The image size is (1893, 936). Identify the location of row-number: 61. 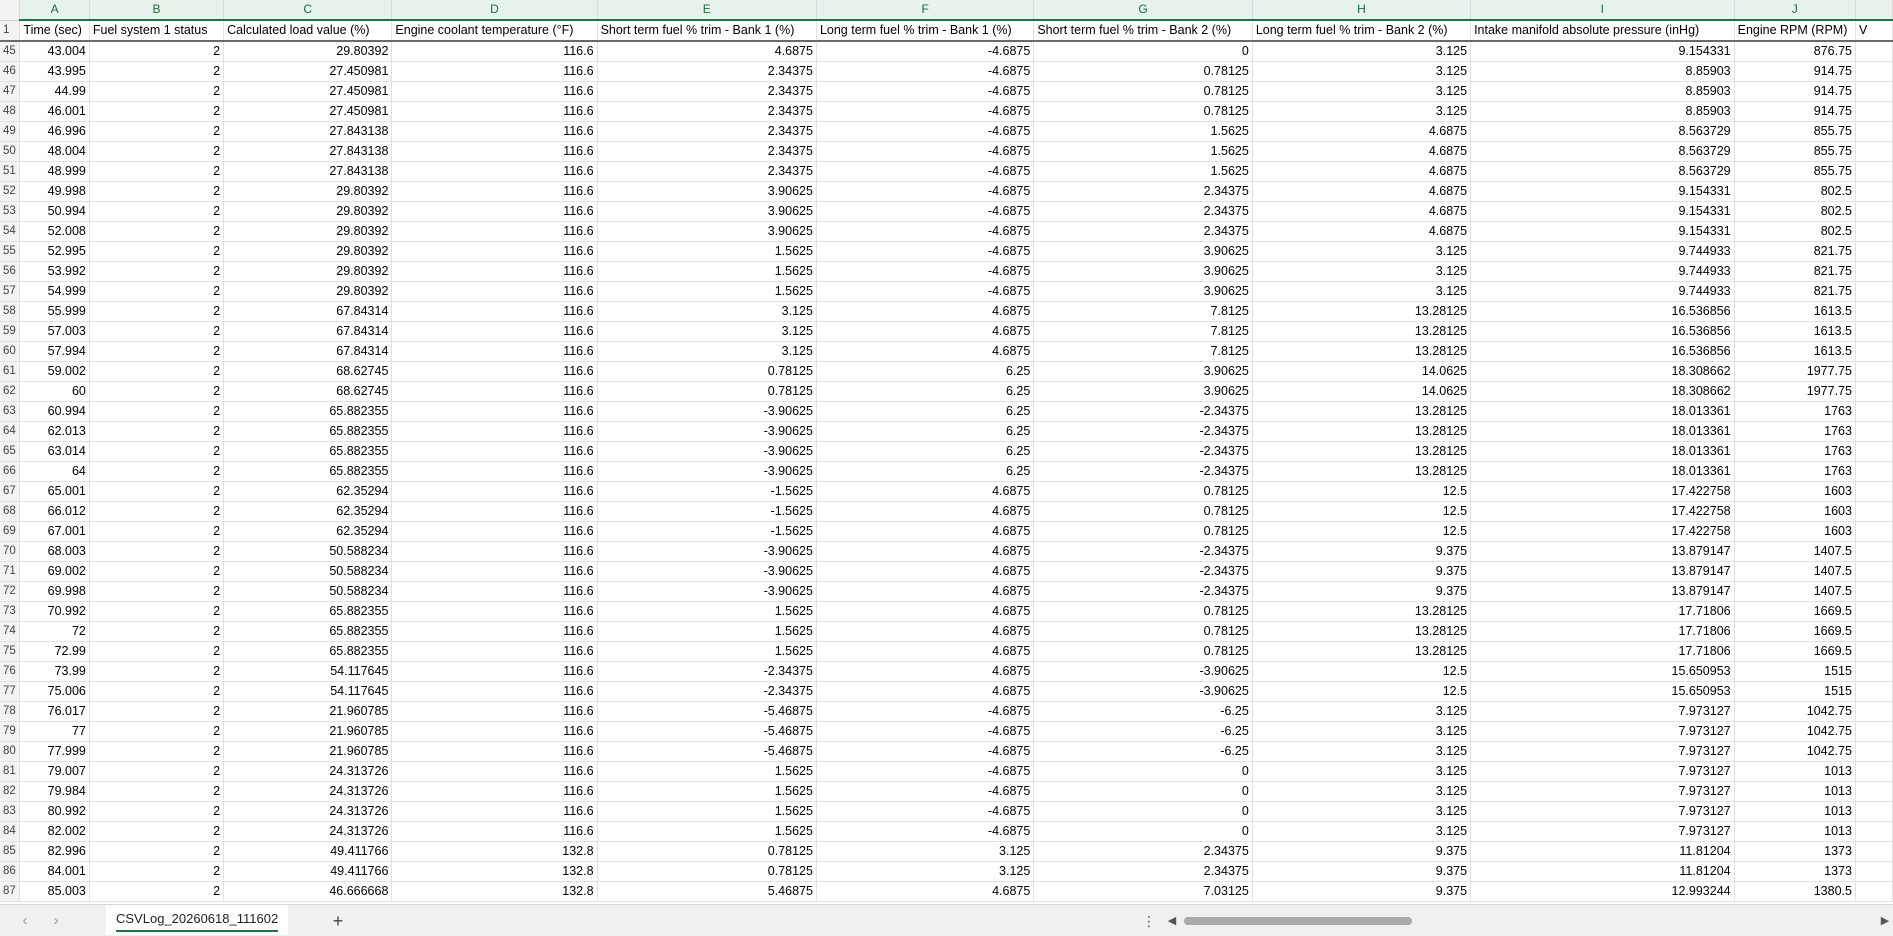
(10, 371).